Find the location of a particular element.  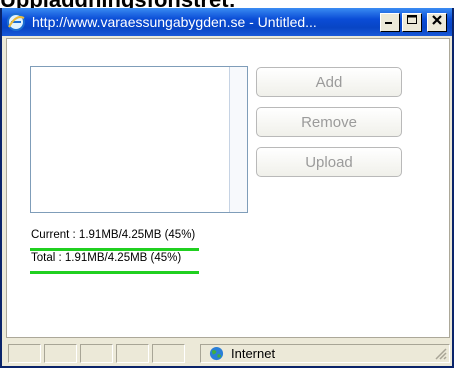

total-progress-underline is located at coordinates (114, 272).